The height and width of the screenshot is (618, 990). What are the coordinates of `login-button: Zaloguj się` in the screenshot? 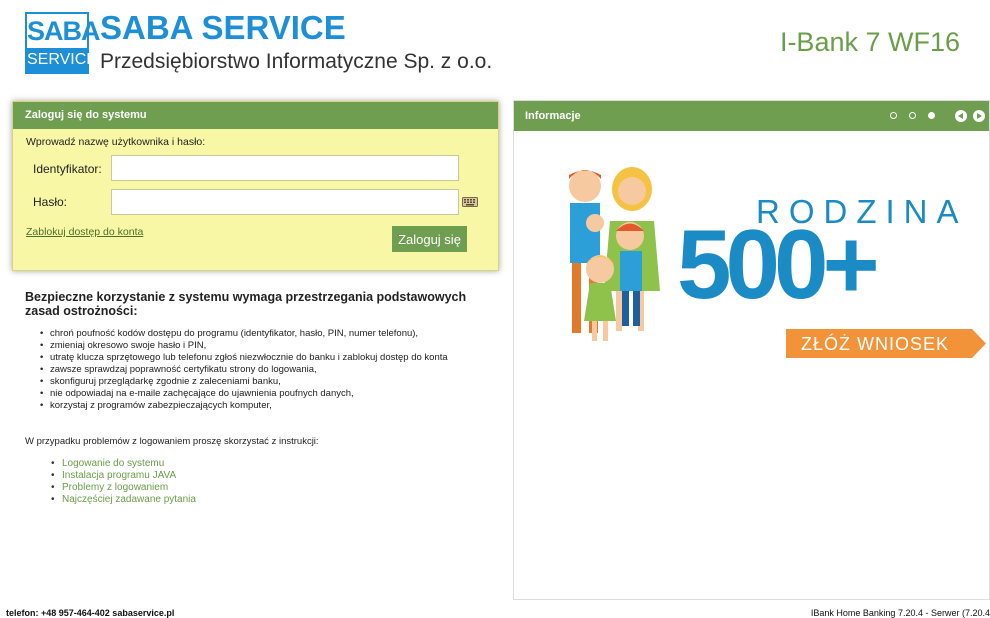 It's located at (429, 239).